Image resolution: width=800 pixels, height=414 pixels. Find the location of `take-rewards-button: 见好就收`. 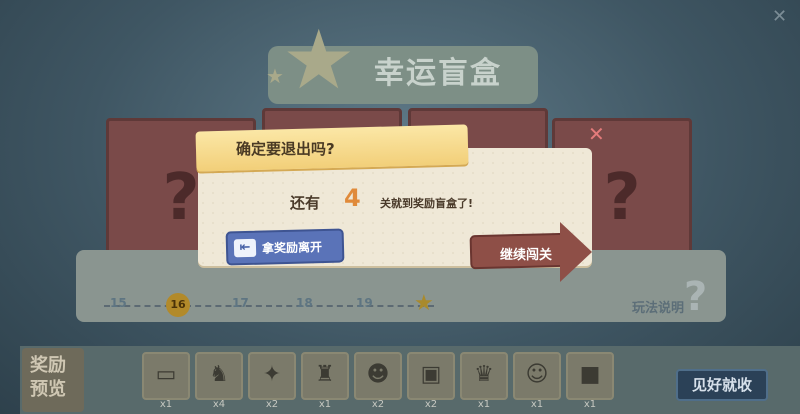

take-rewards-button: 见好就收 is located at coordinates (722, 385).